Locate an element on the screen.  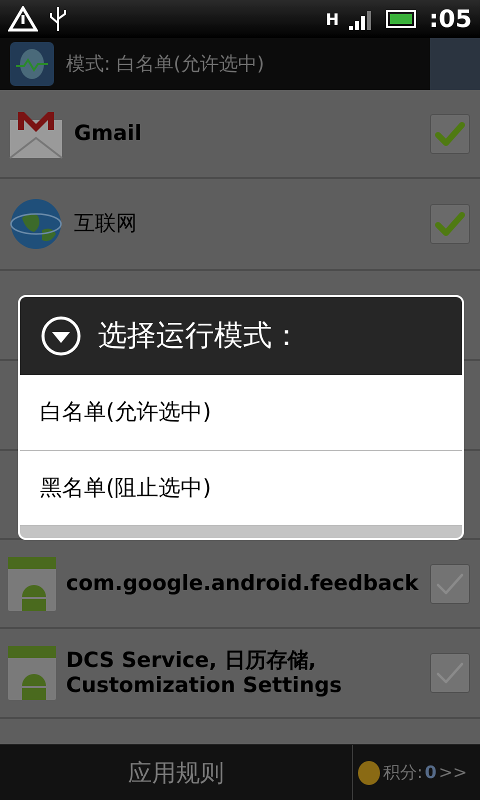
points-label: 积分: is located at coordinates (403, 773).